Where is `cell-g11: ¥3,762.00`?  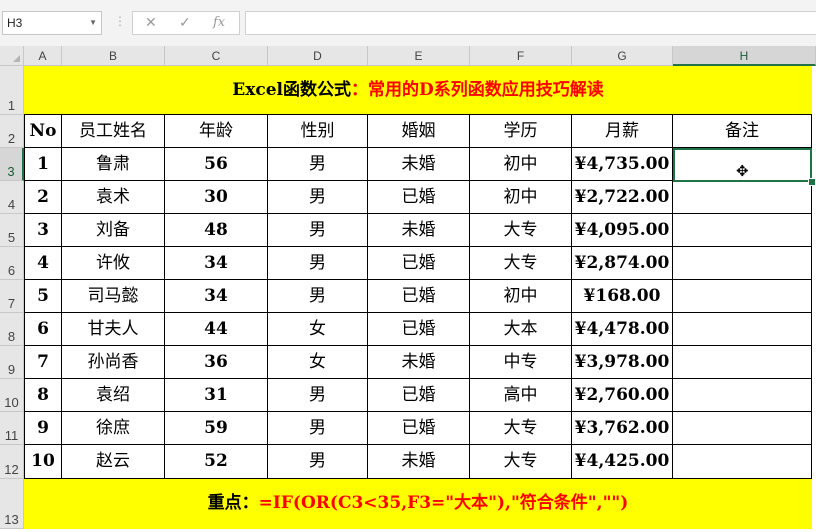
cell-g11: ¥3,762.00 is located at coordinates (622, 428).